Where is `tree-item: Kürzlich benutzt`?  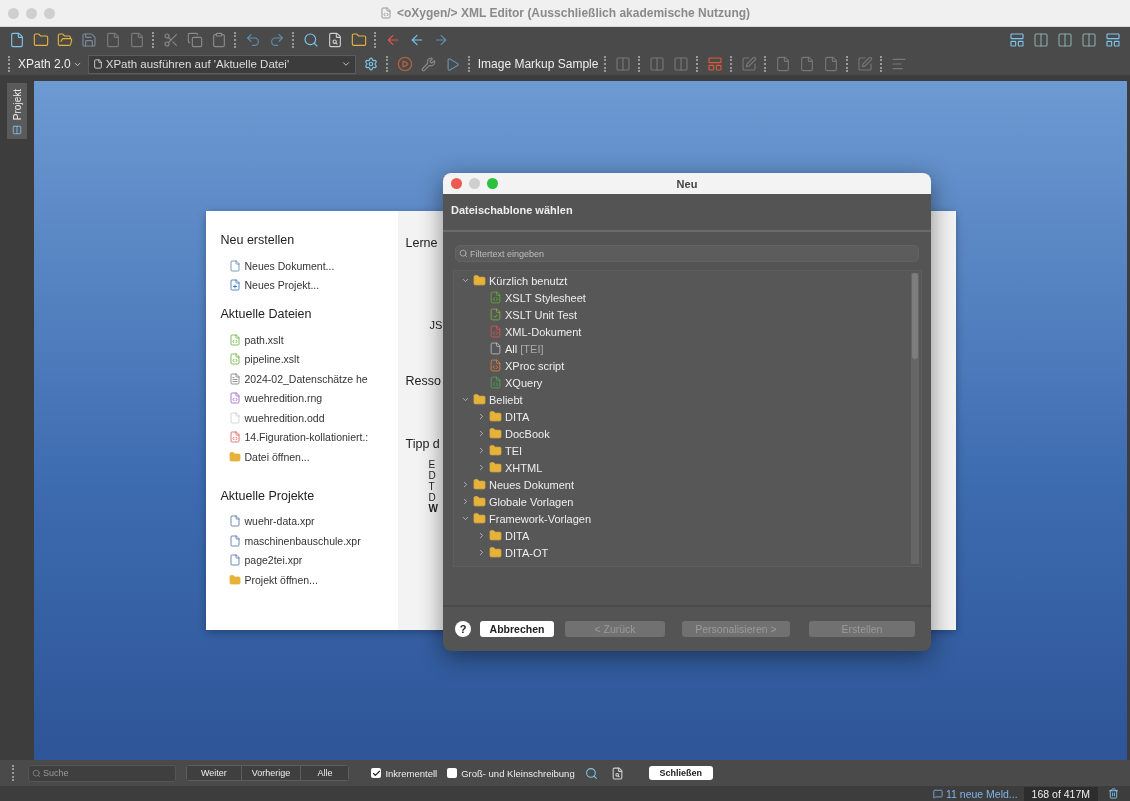 tree-item: Kürzlich benutzt is located at coordinates (687, 280).